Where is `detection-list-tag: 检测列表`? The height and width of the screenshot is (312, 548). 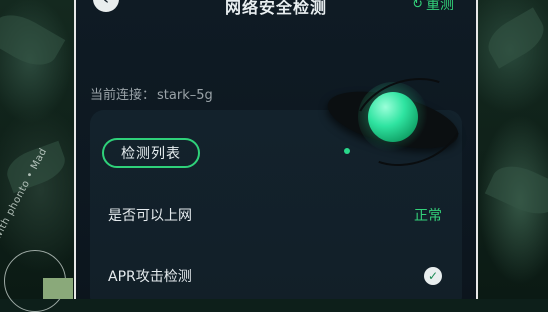 detection-list-tag: 检测列表 is located at coordinates (151, 153).